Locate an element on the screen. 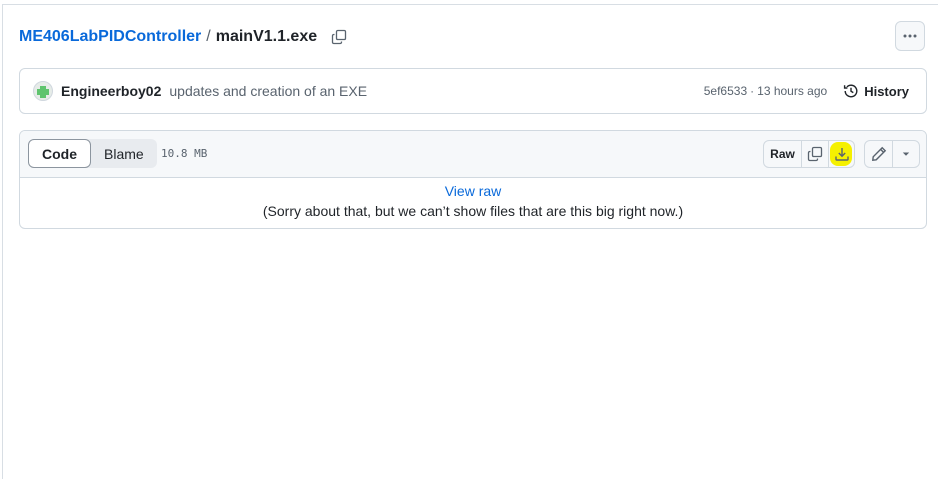 The image size is (938, 479). edit-actions-group is located at coordinates (892, 154).